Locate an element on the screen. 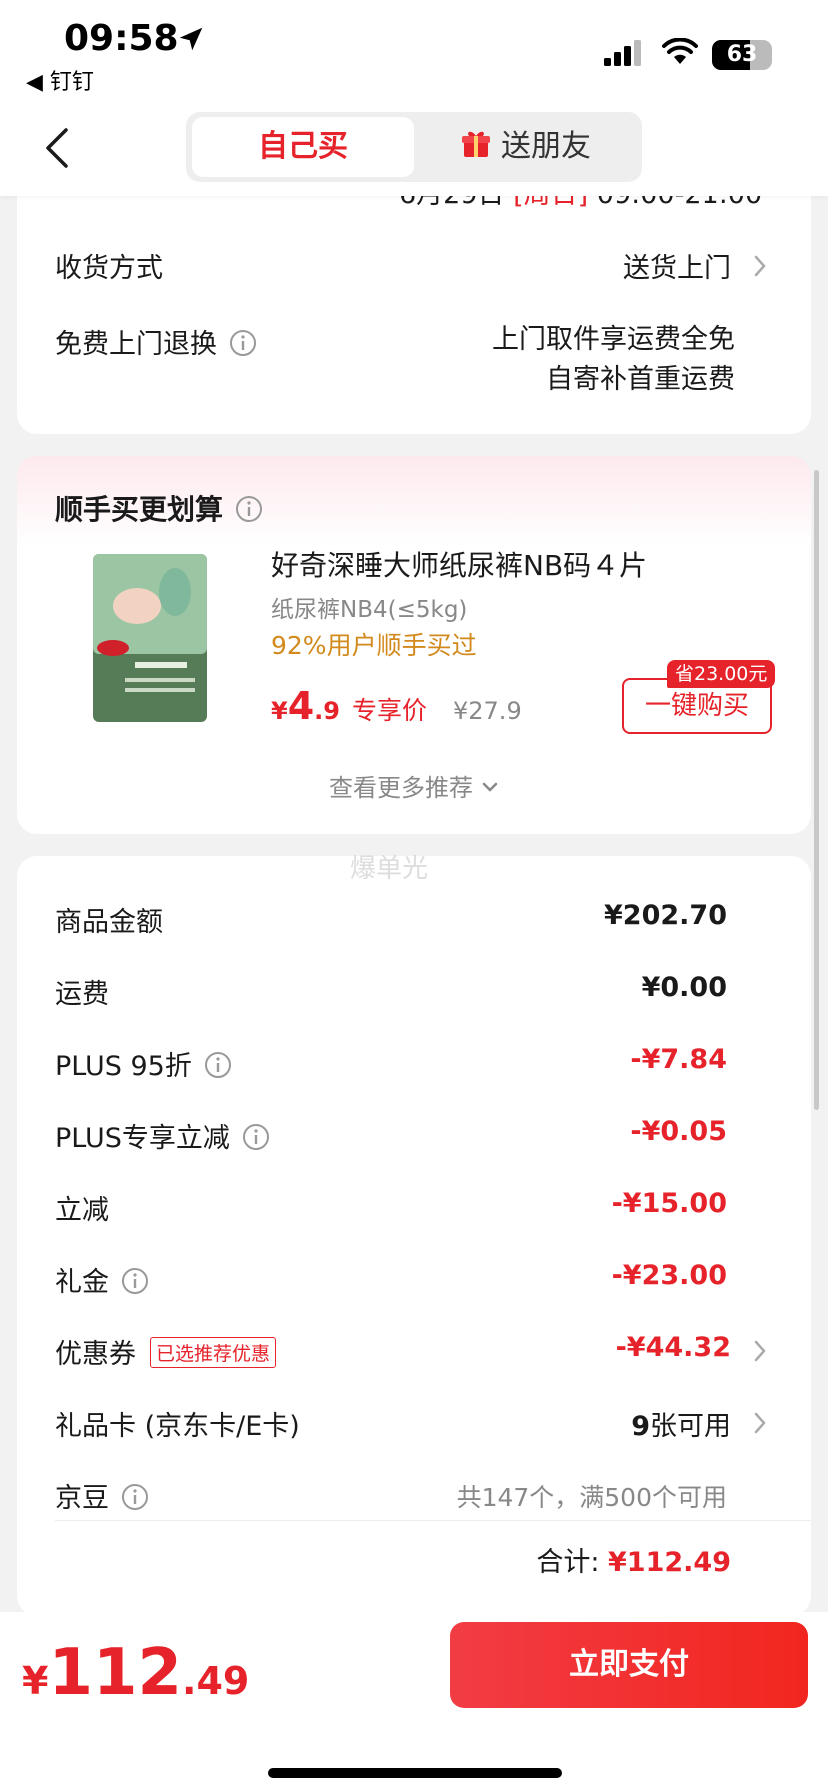 This screenshot has width=828, height=1792. status-time: 09:58 is located at coordinates (121, 38).